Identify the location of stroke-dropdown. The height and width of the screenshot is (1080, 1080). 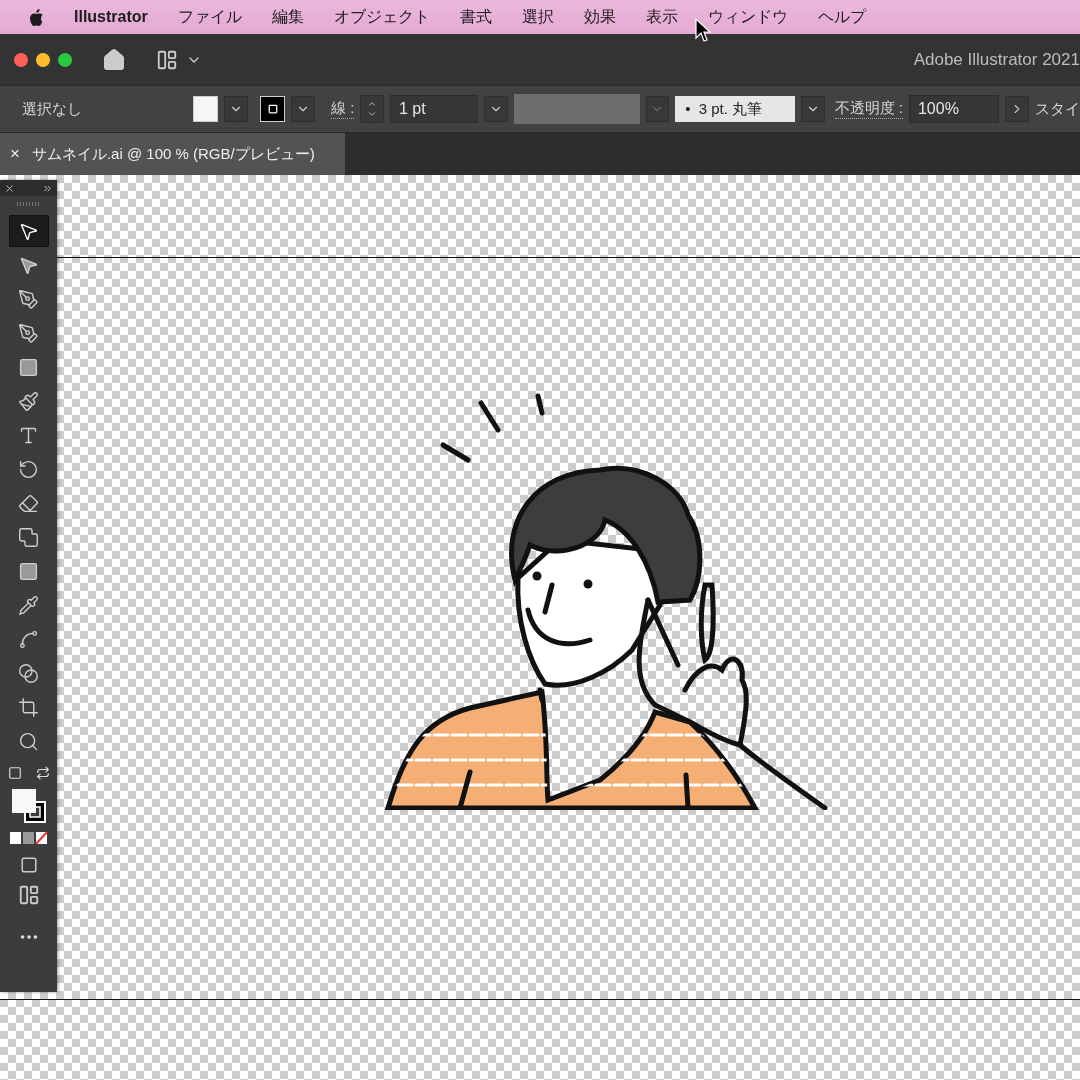
(303, 109).